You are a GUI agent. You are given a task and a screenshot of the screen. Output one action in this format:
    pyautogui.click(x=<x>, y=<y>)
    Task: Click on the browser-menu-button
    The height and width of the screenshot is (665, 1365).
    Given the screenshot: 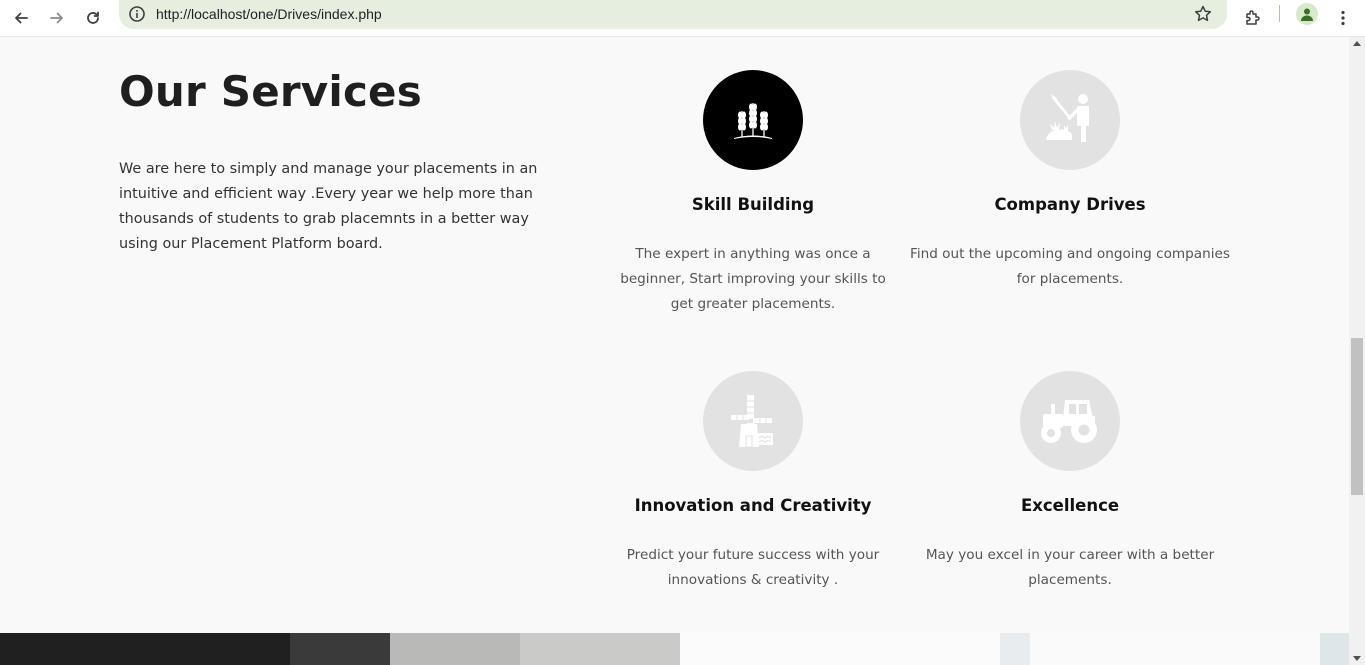 What is the action you would take?
    pyautogui.click(x=1343, y=18)
    